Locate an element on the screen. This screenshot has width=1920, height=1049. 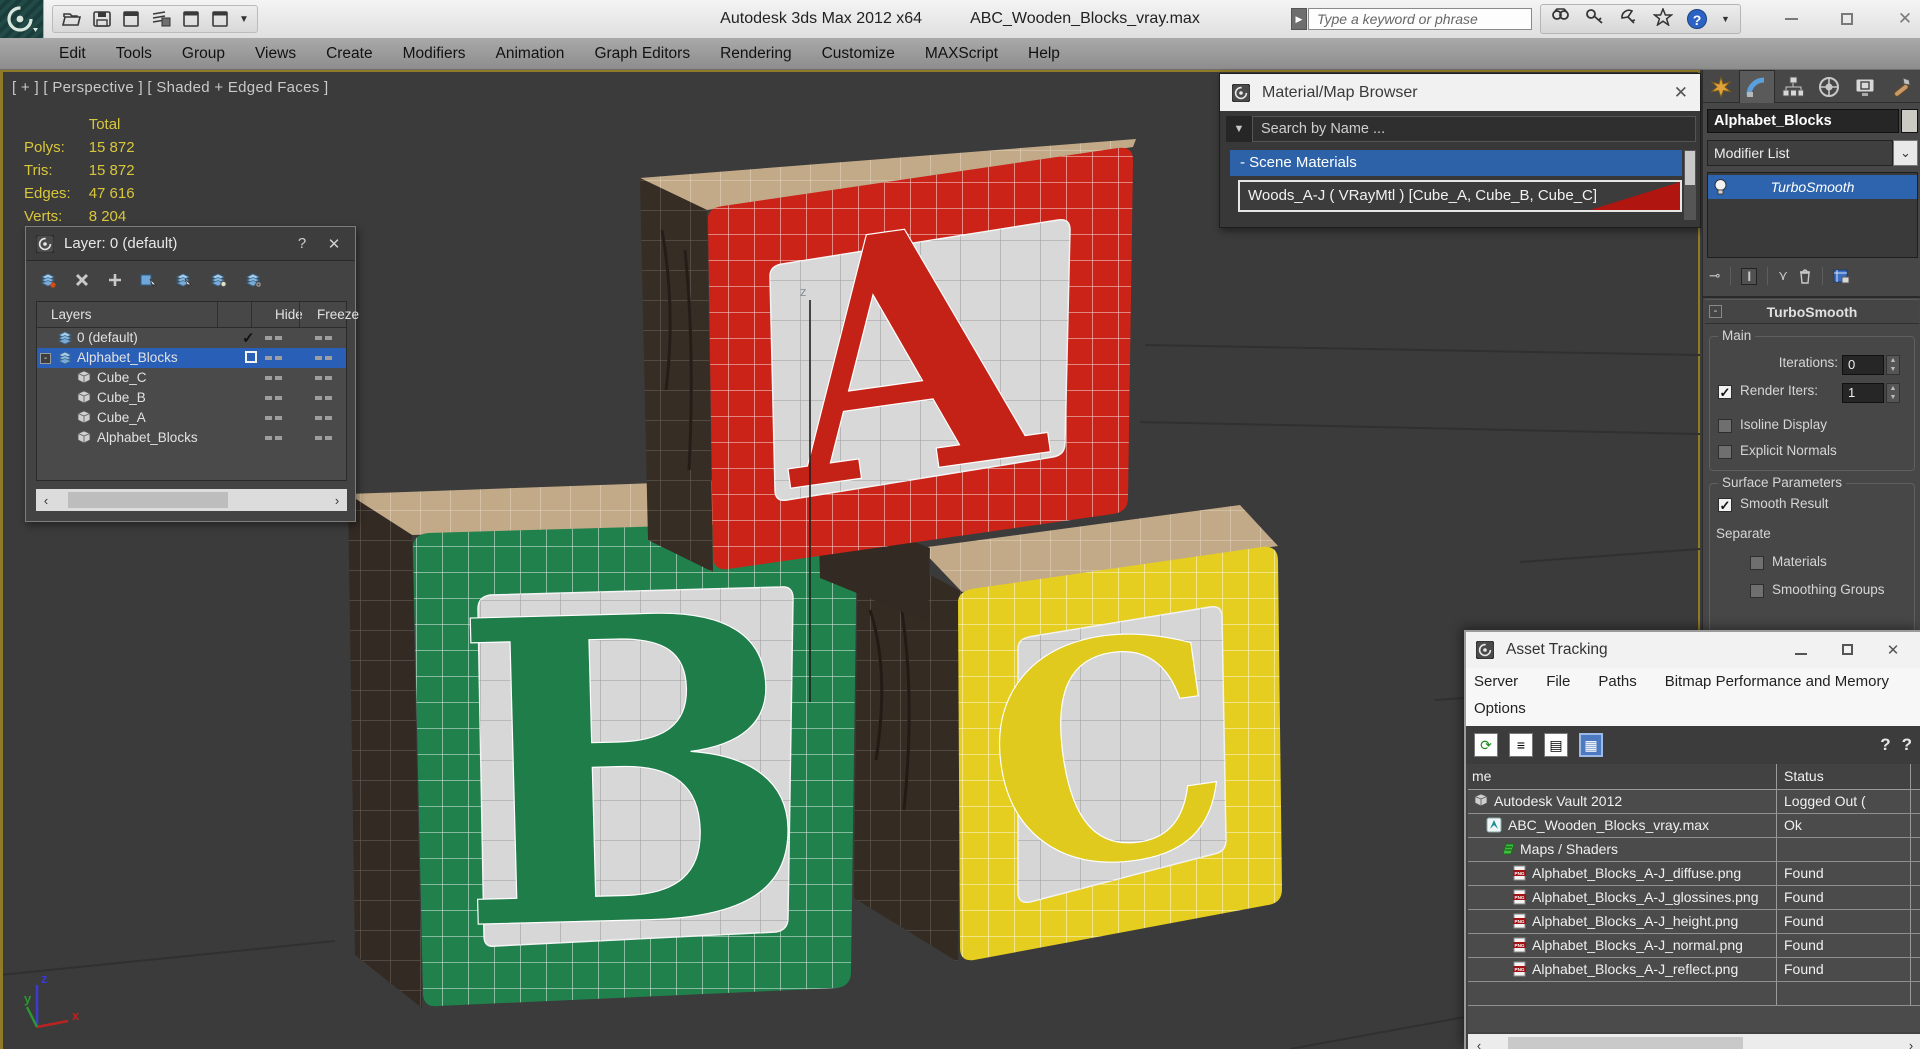
layer-dialog-titlebar: Layer: 0 (default) ? ✕ is located at coordinates (190, 244).